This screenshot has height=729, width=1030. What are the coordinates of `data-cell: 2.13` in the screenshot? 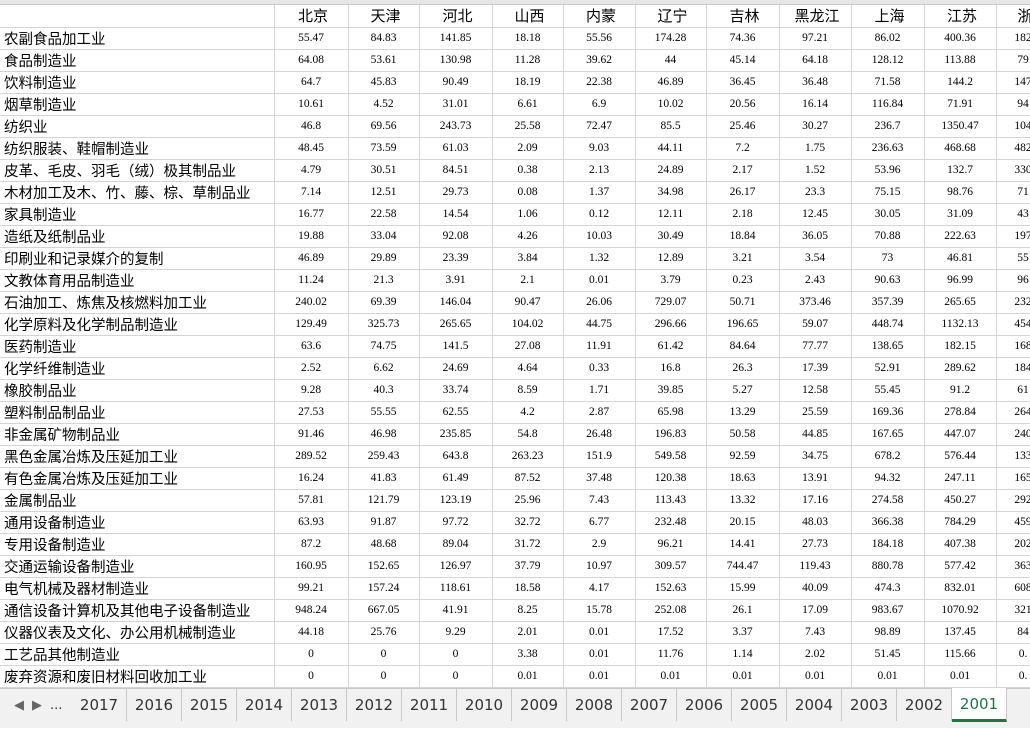 It's located at (599, 170).